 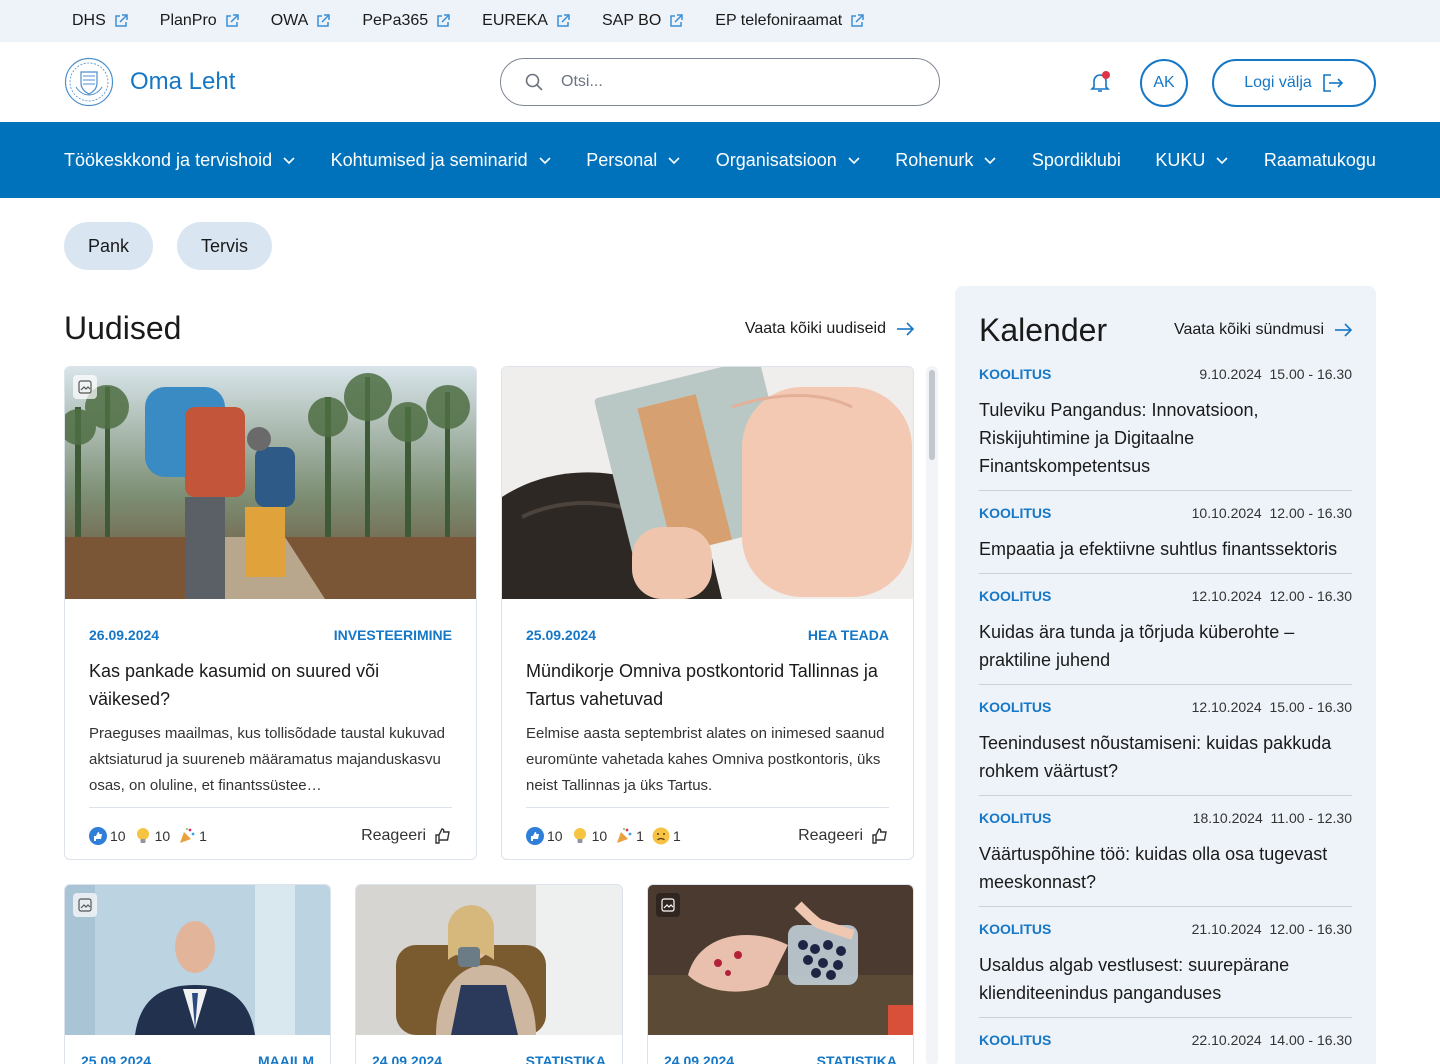 What do you see at coordinates (1278, 82) in the screenshot?
I see `logout-label: Logi välja` at bounding box center [1278, 82].